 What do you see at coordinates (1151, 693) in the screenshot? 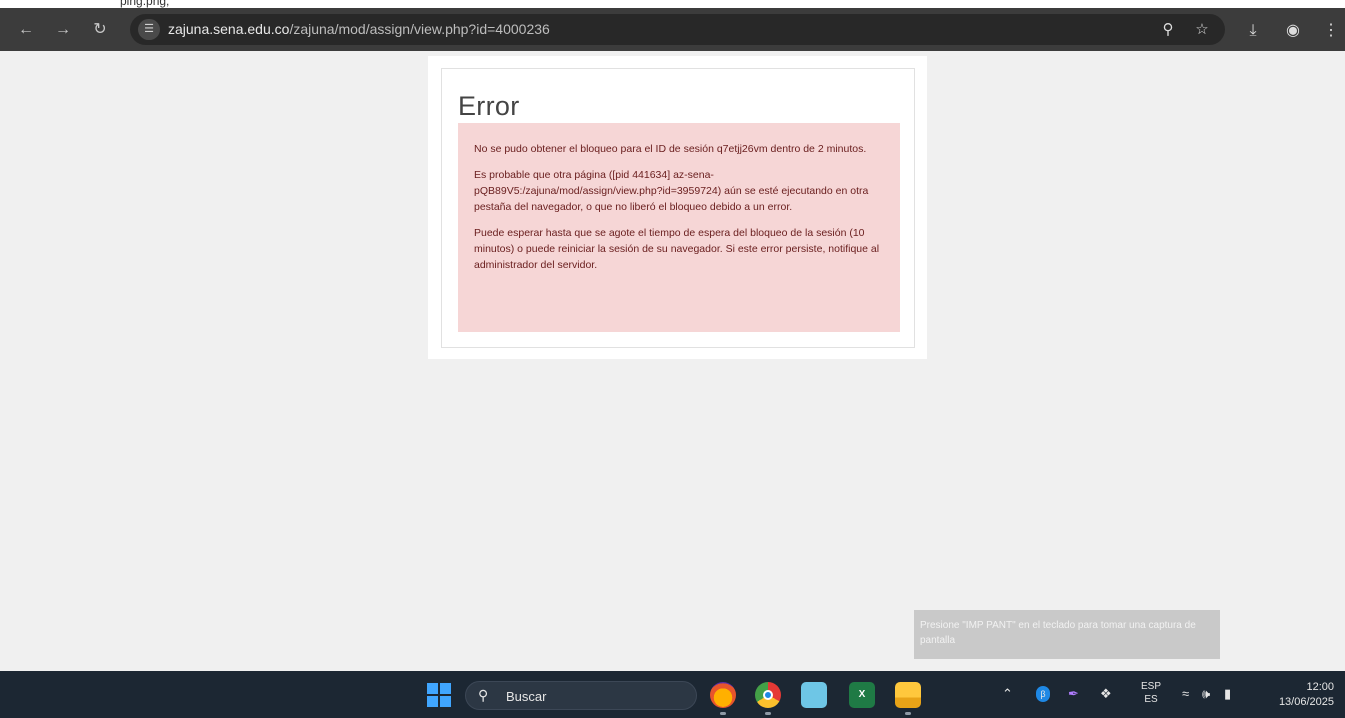
I see `language-indicator: ESP ES` at bounding box center [1151, 693].